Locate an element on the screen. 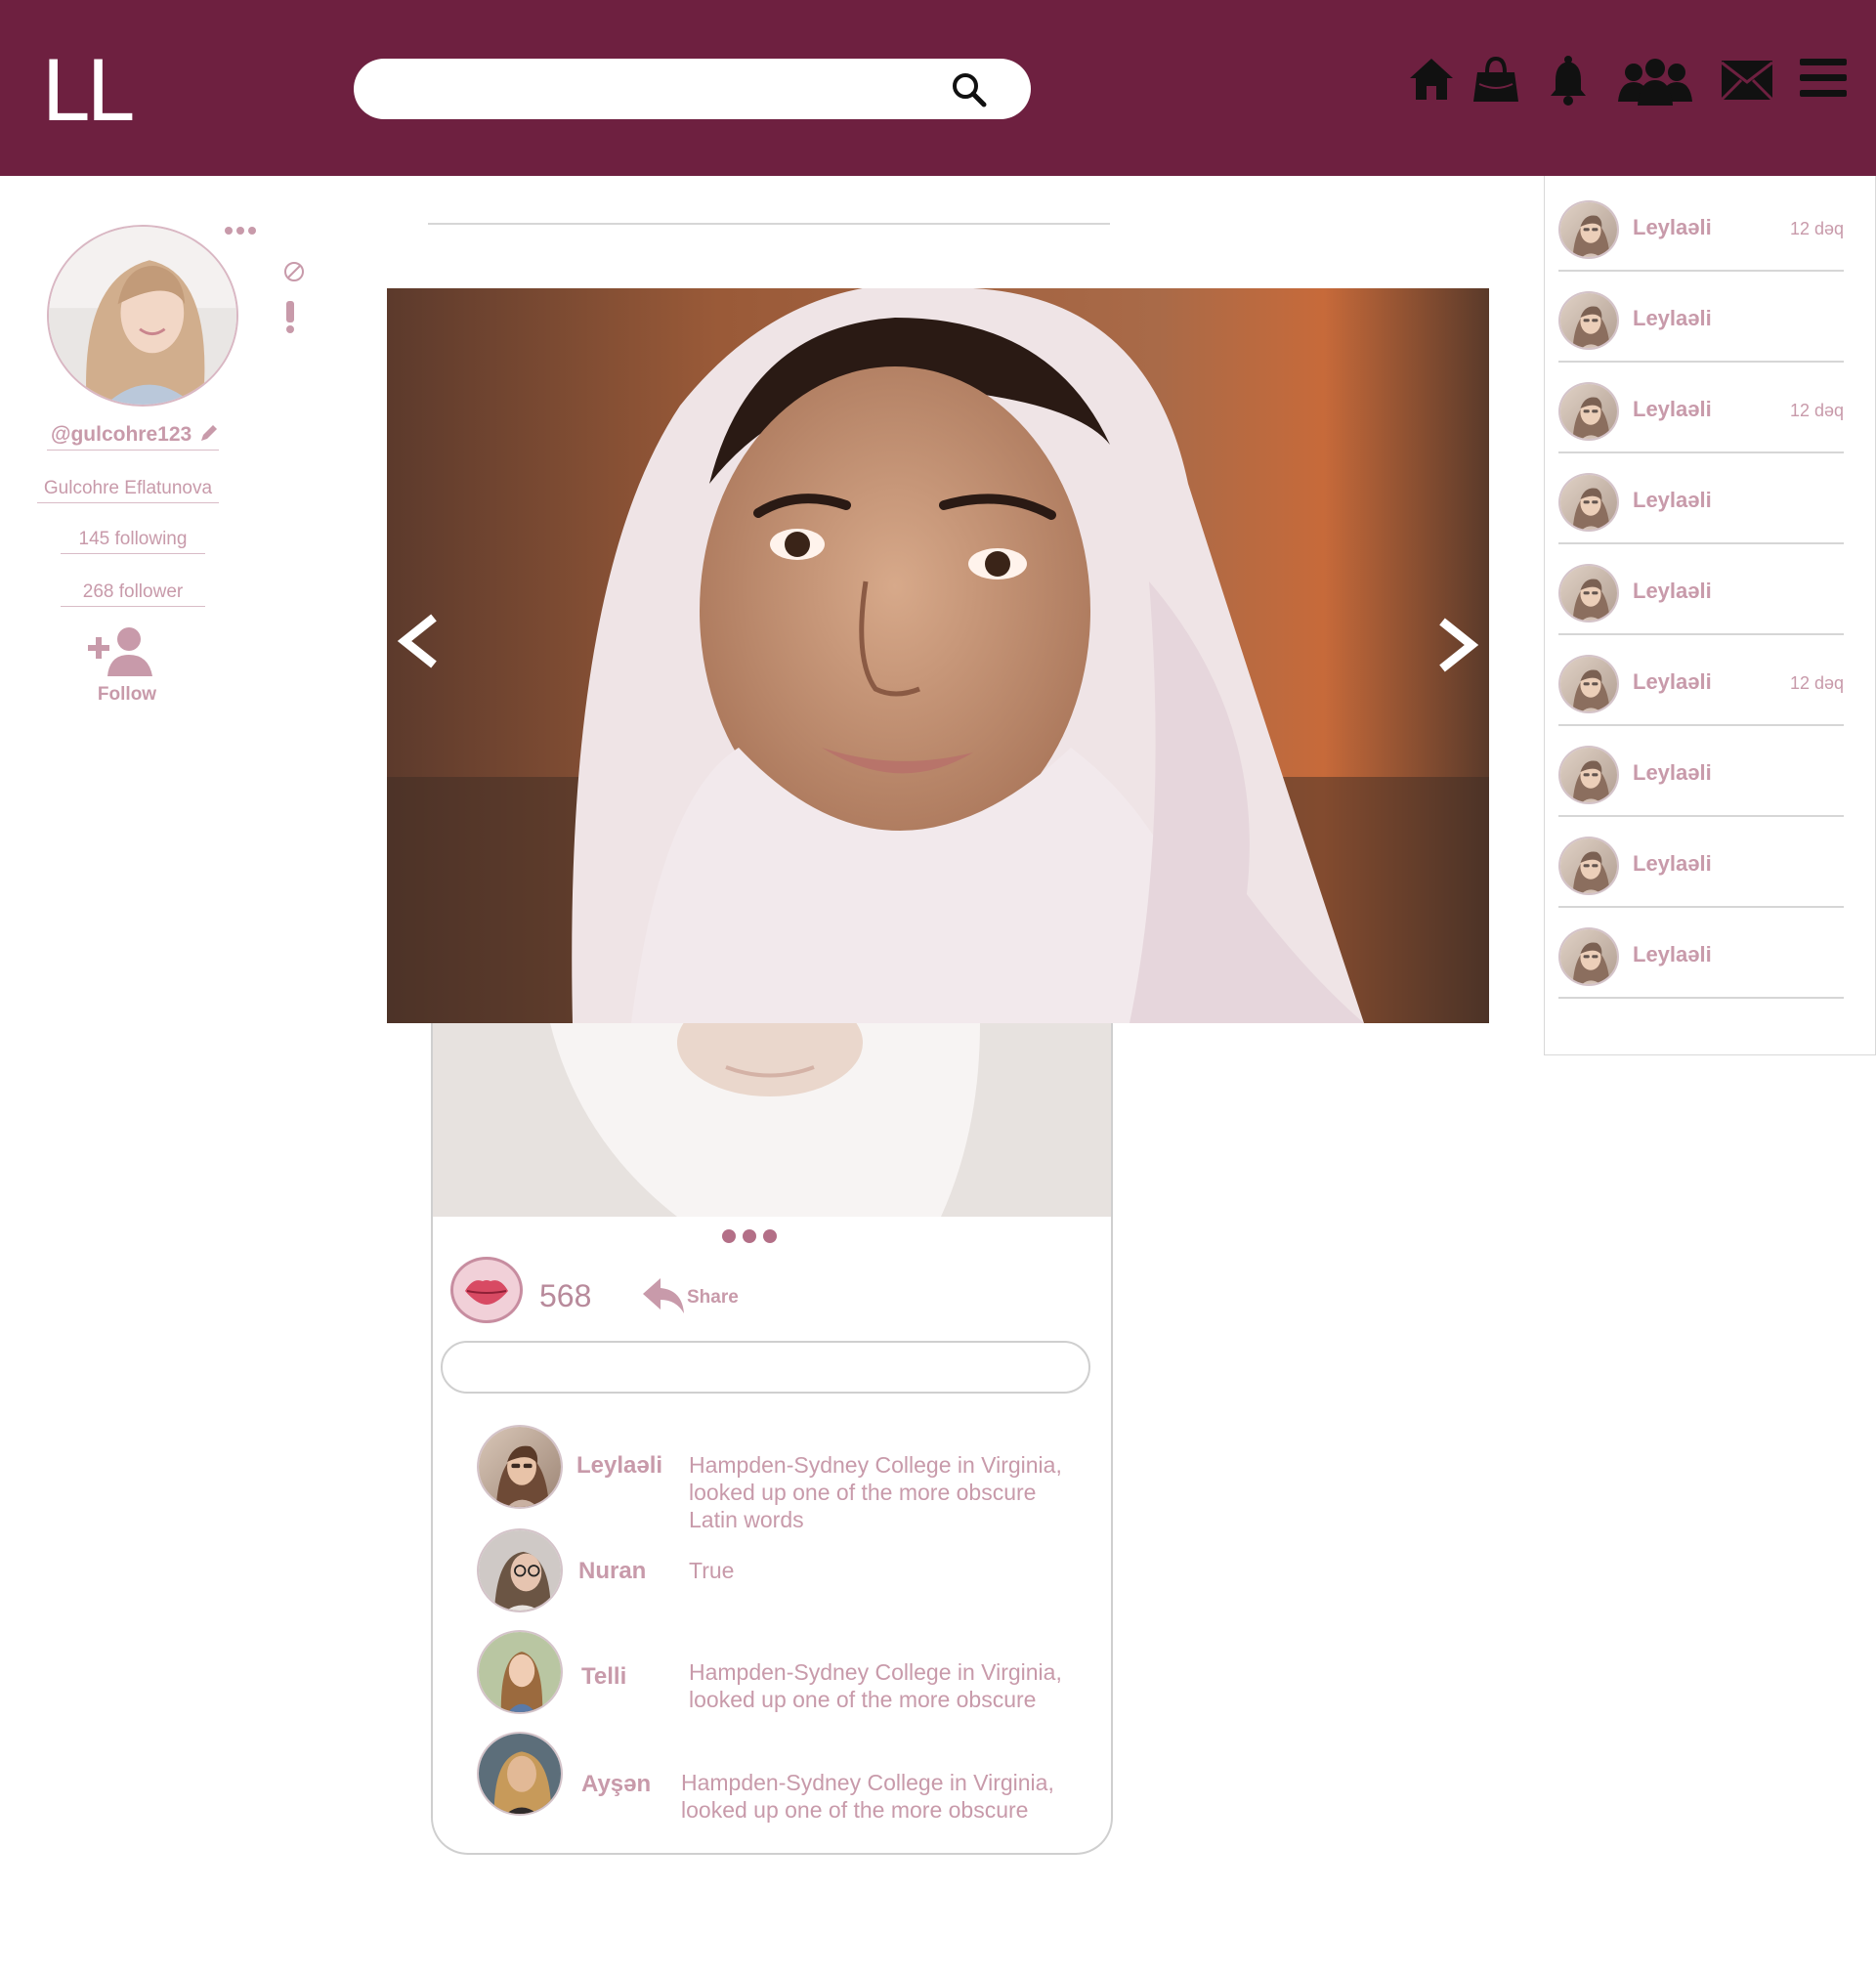 Image resolution: width=1876 pixels, height=1976 pixels. search-icon is located at coordinates (969, 89).